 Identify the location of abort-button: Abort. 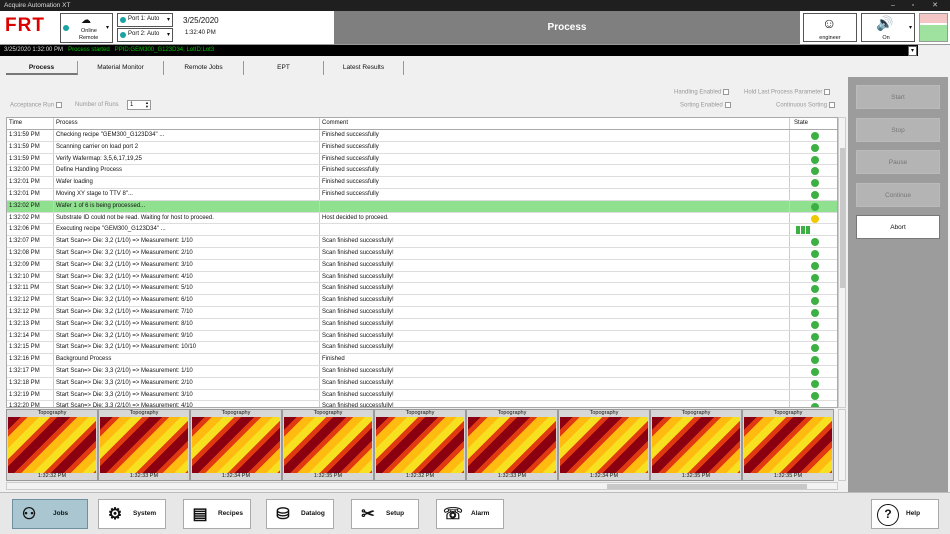
(898, 227).